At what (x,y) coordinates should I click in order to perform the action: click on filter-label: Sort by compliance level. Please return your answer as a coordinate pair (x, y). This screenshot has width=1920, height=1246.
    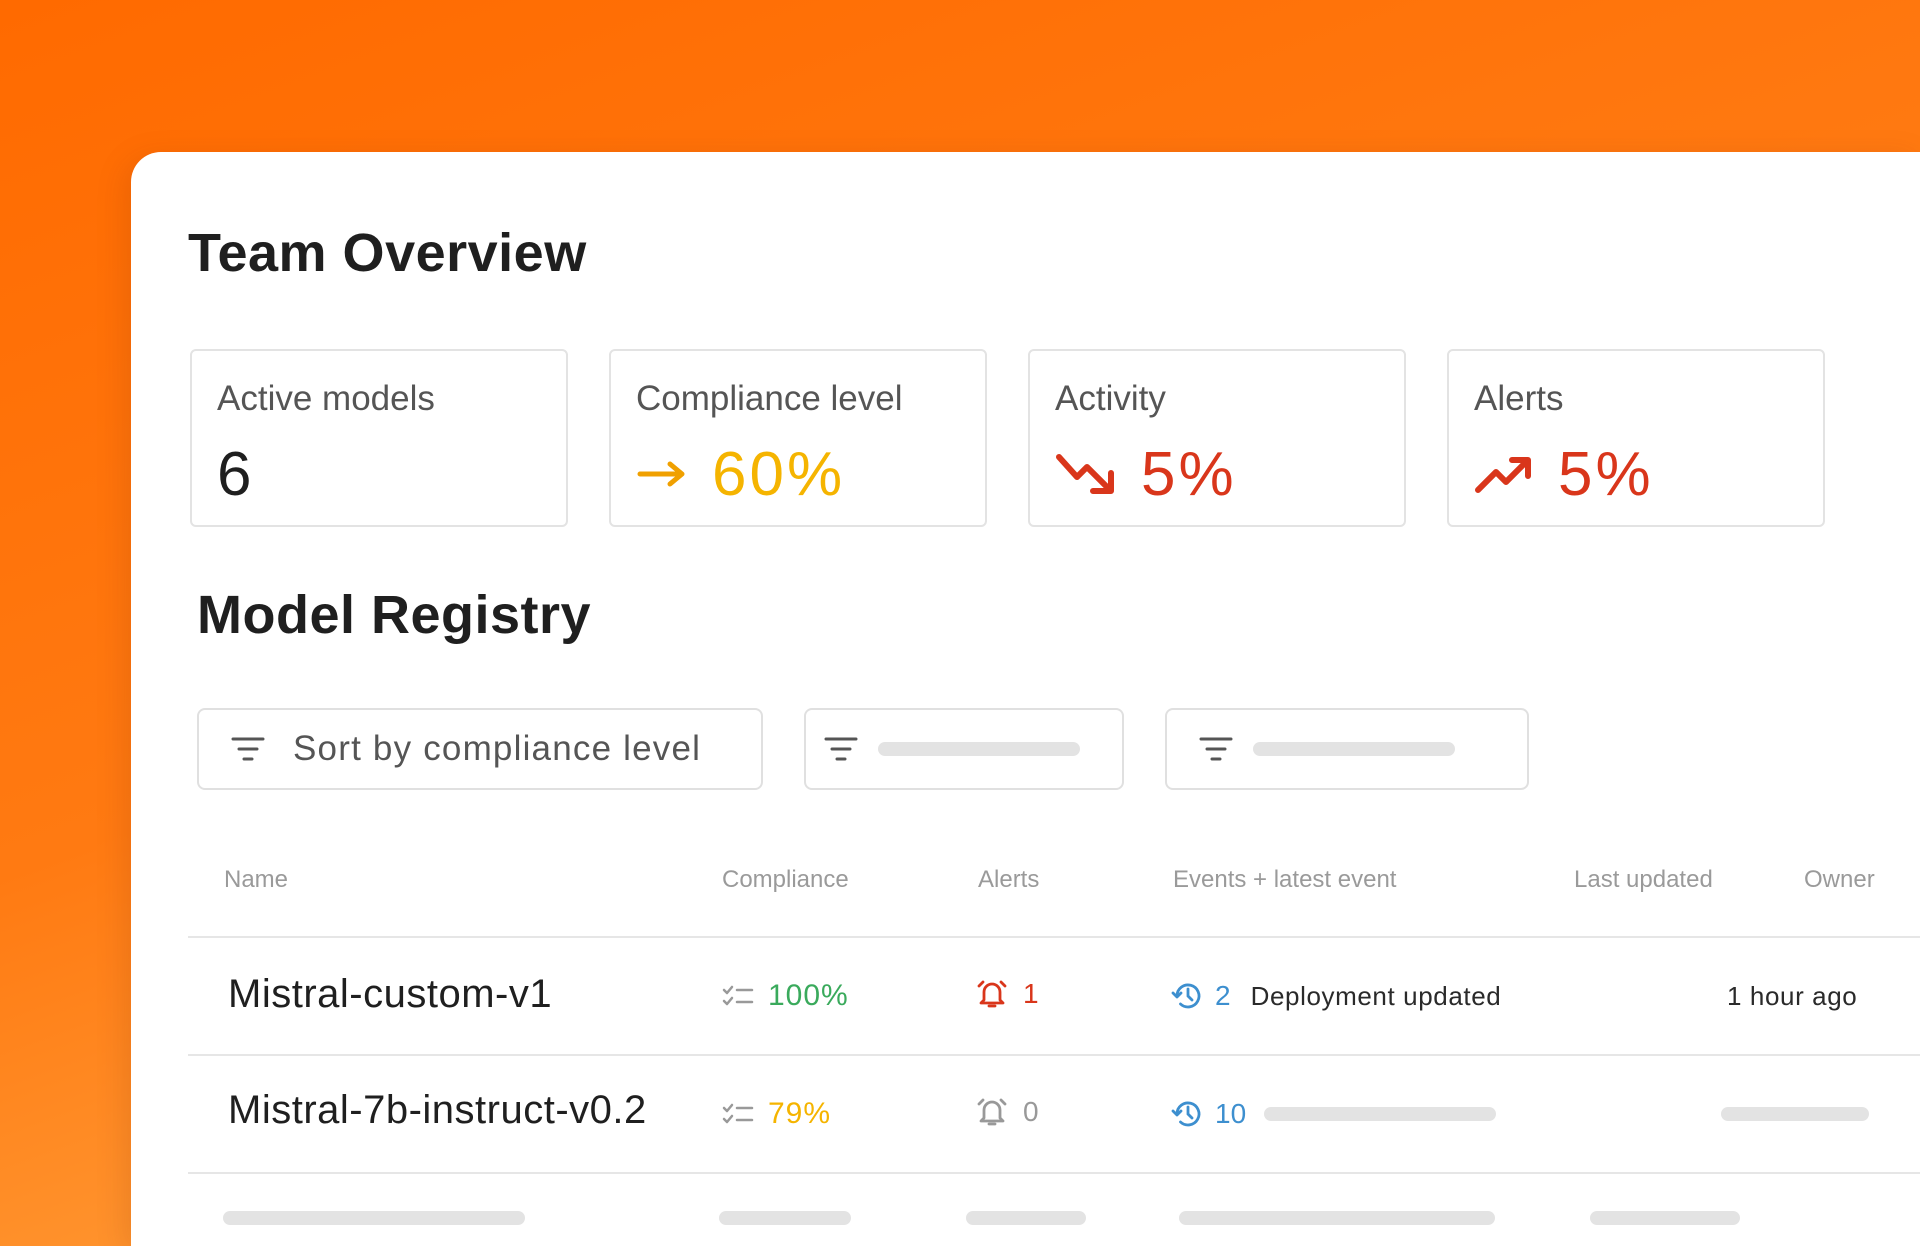
    Looking at the image, I should click on (497, 748).